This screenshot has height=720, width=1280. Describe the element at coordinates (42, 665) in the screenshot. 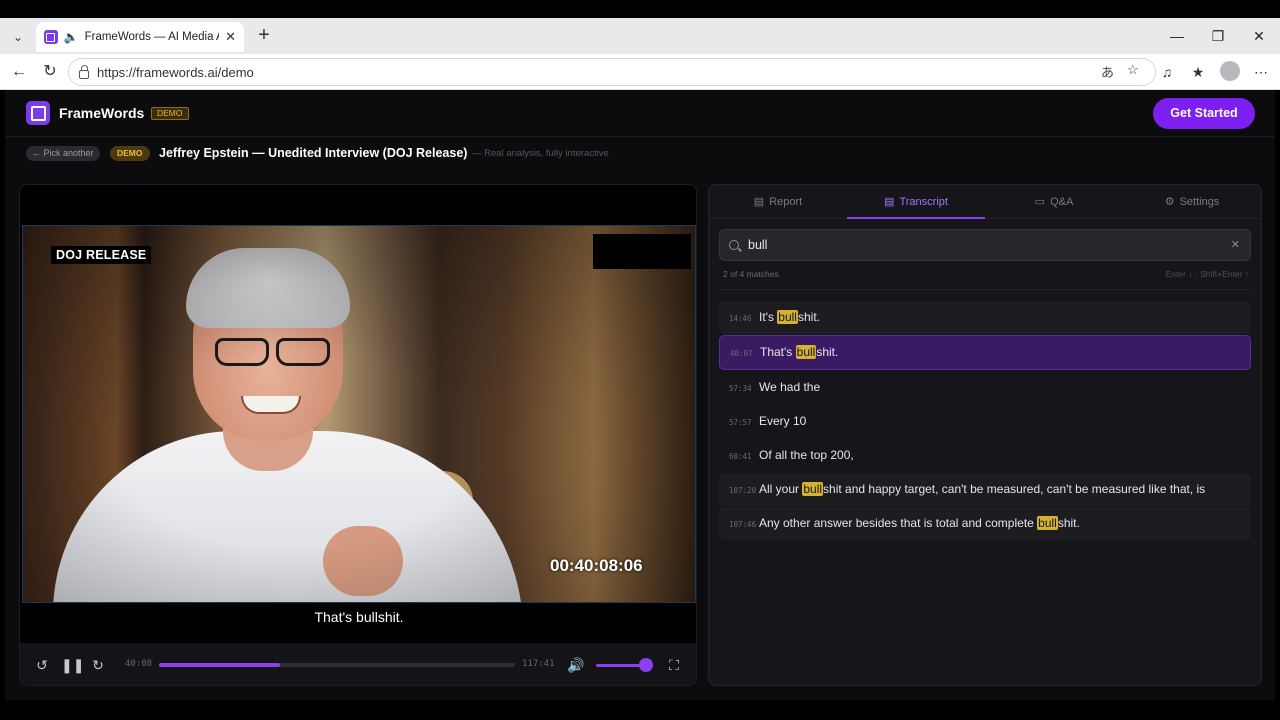

I see `rewind-icon: ↺` at that location.